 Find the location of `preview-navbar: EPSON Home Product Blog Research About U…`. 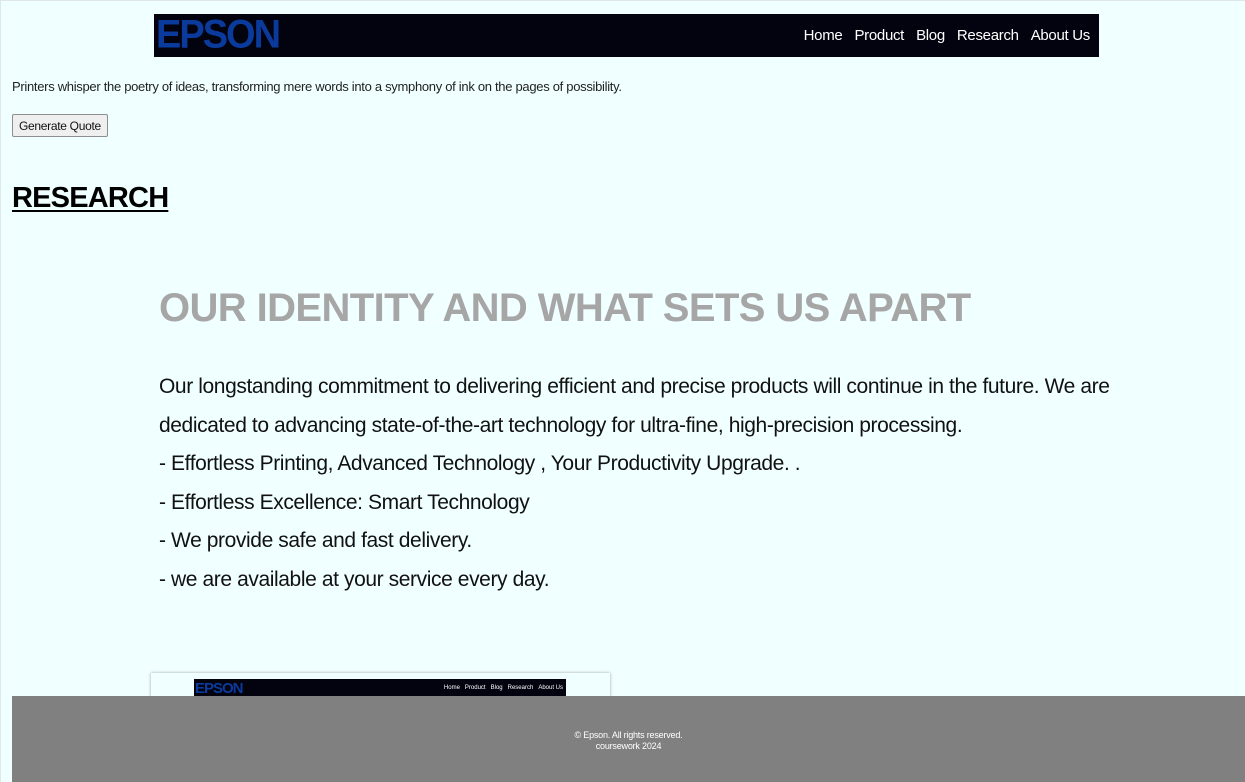

preview-navbar: EPSON Home Product Blog Research About U… is located at coordinates (380, 688).